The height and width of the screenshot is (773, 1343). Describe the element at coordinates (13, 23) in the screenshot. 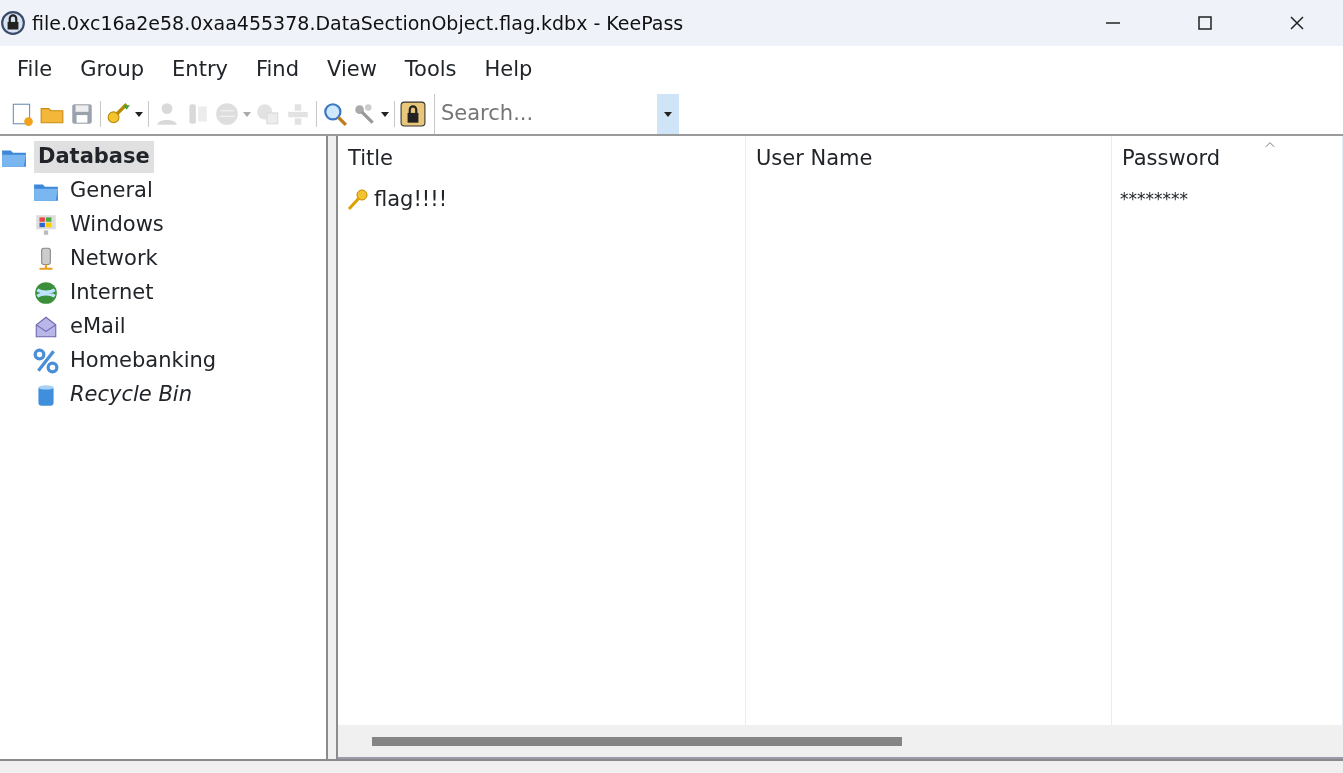

I see `lock-icon` at that location.